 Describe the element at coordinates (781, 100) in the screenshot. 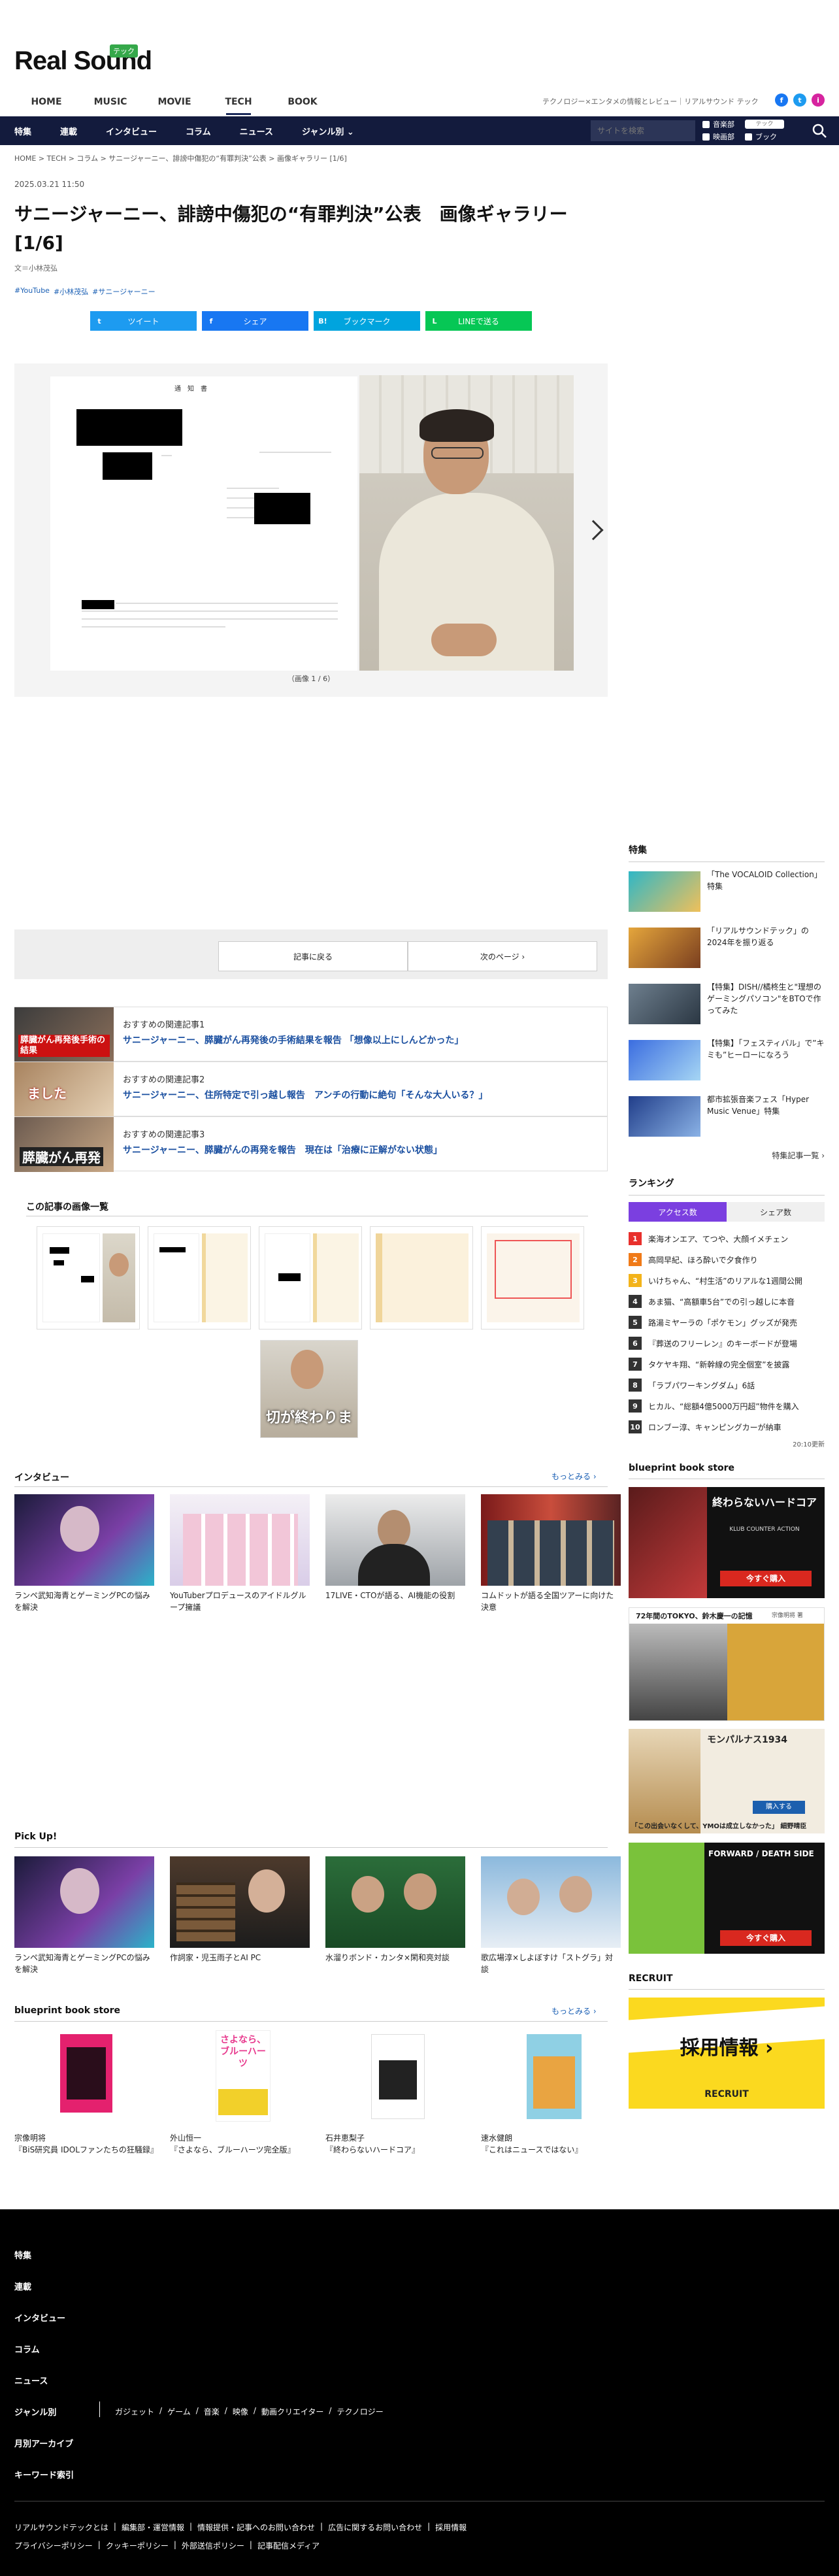

I see `facebook-icon: f` at that location.